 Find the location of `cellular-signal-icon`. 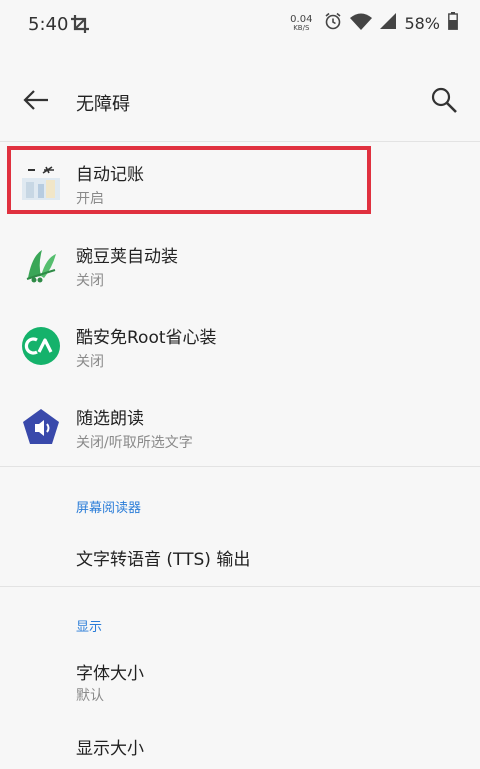

cellular-signal-icon is located at coordinates (388, 23).